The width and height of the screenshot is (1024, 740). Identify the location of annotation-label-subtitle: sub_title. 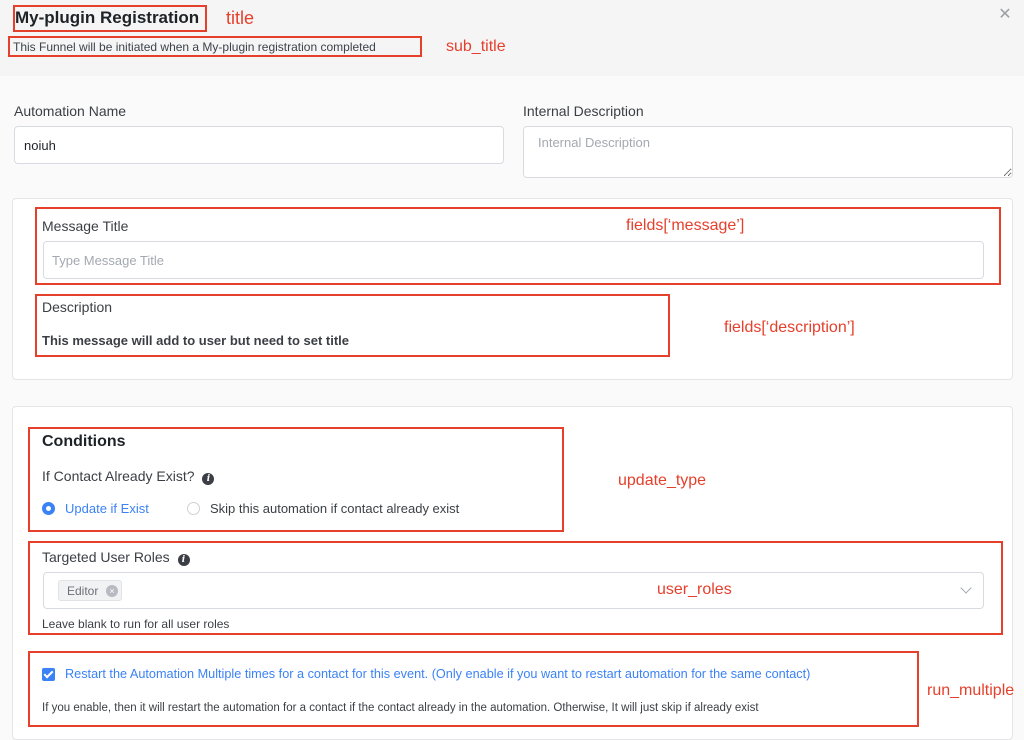
(476, 46).